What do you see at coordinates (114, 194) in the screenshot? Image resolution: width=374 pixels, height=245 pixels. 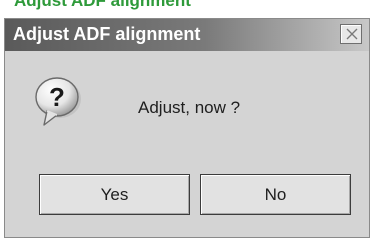 I see `yes-button: Yes` at bounding box center [114, 194].